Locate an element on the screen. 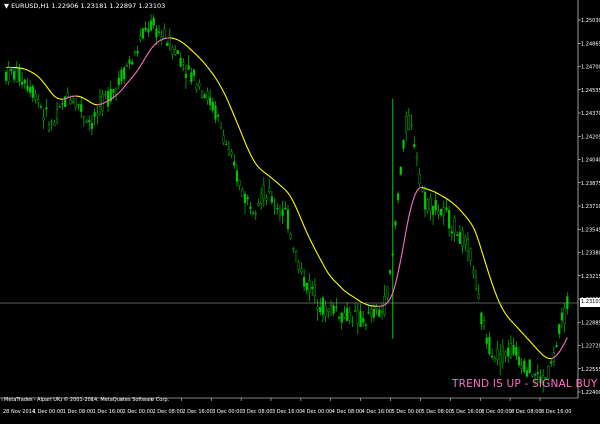 The image size is (600, 424). ohlc-values: 1.22906 1.23181 1.22897 1.23103 is located at coordinates (109, 6).